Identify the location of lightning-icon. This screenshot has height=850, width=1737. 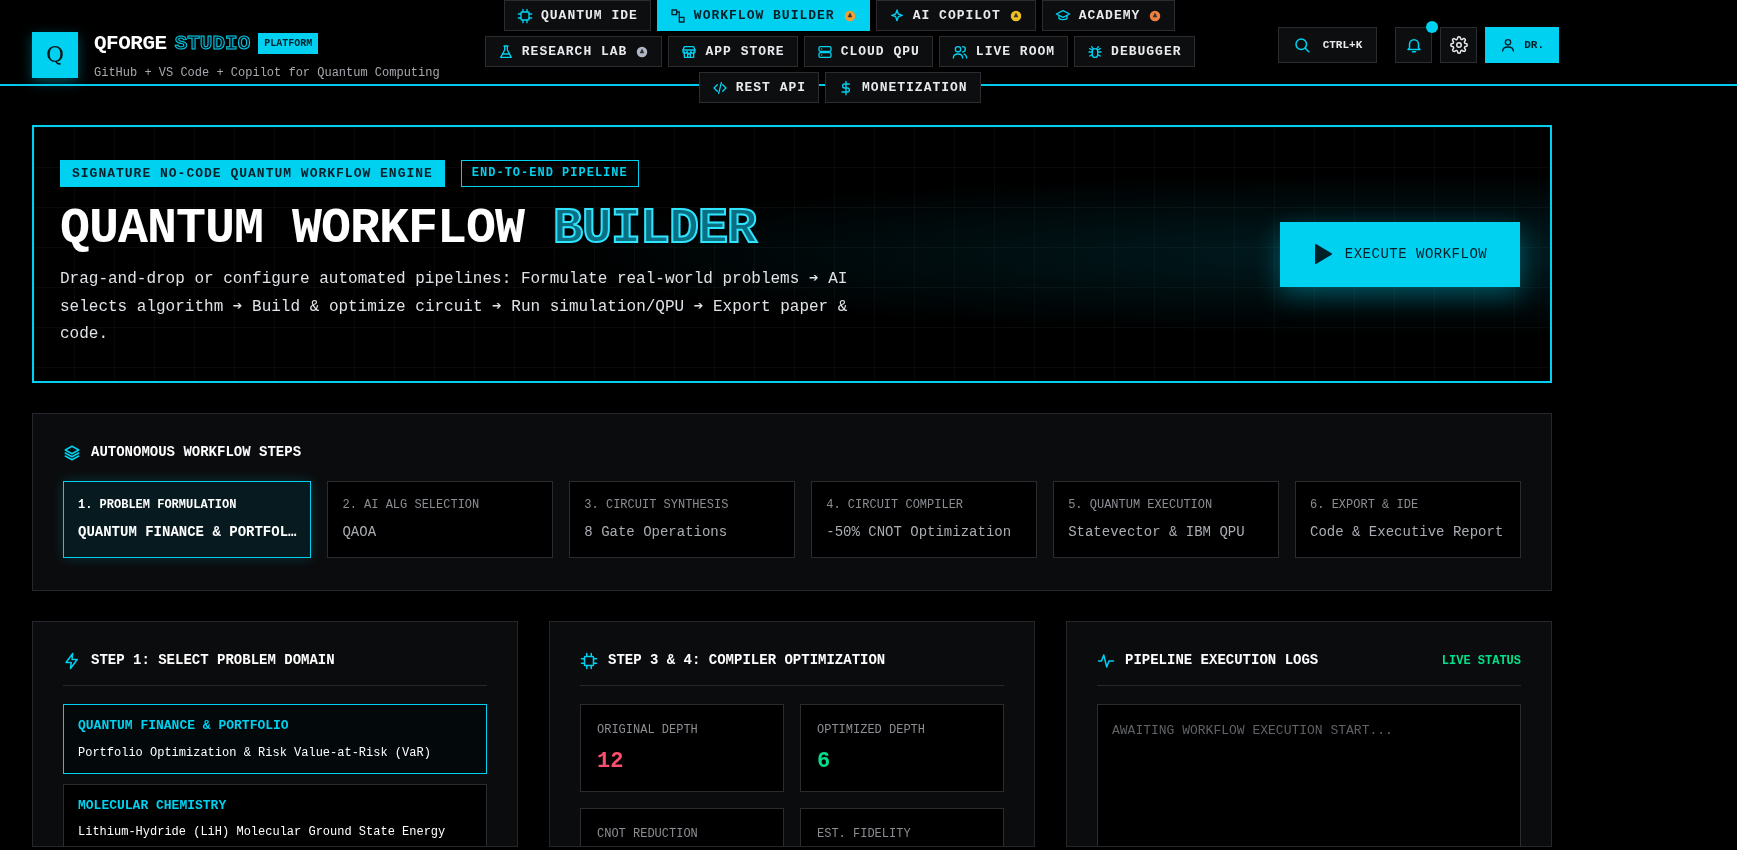
(72, 660).